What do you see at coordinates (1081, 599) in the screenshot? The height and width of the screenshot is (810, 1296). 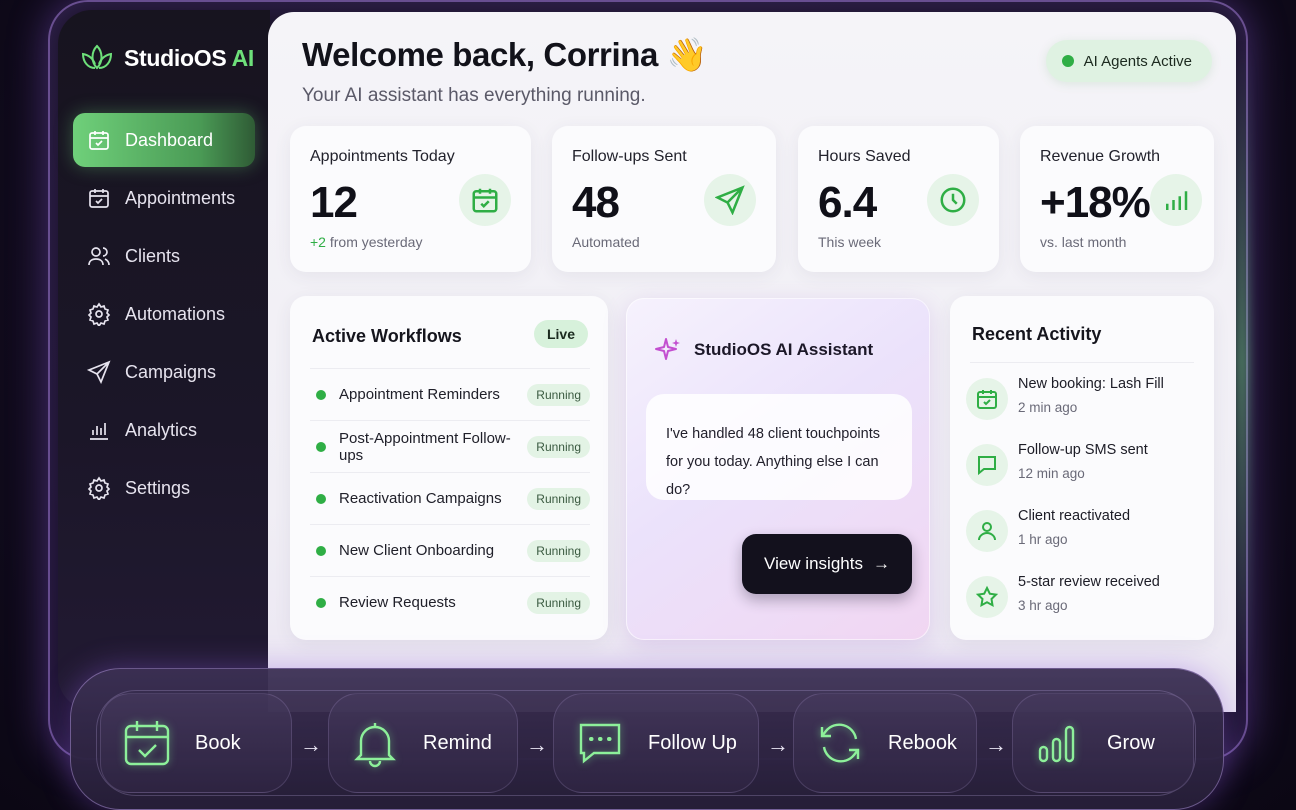 I see `activity-item: 5-star review received 3 hr ago` at bounding box center [1081, 599].